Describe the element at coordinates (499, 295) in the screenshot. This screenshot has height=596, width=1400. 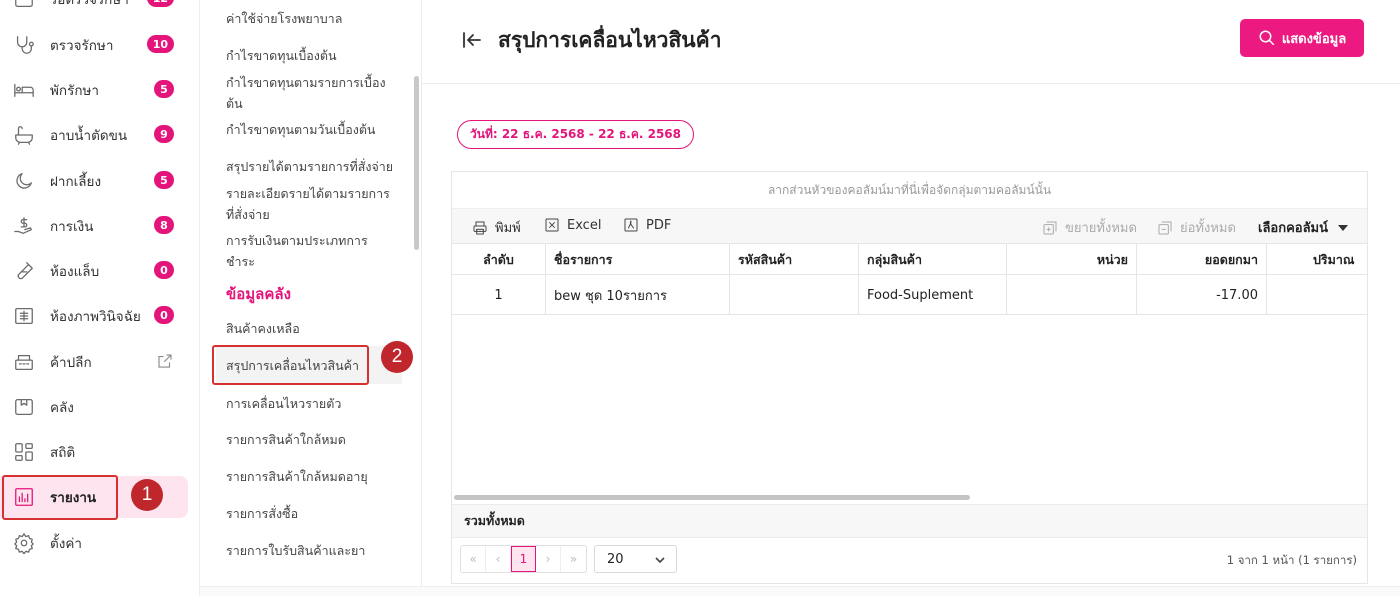
I see `cell-no: 1` at that location.